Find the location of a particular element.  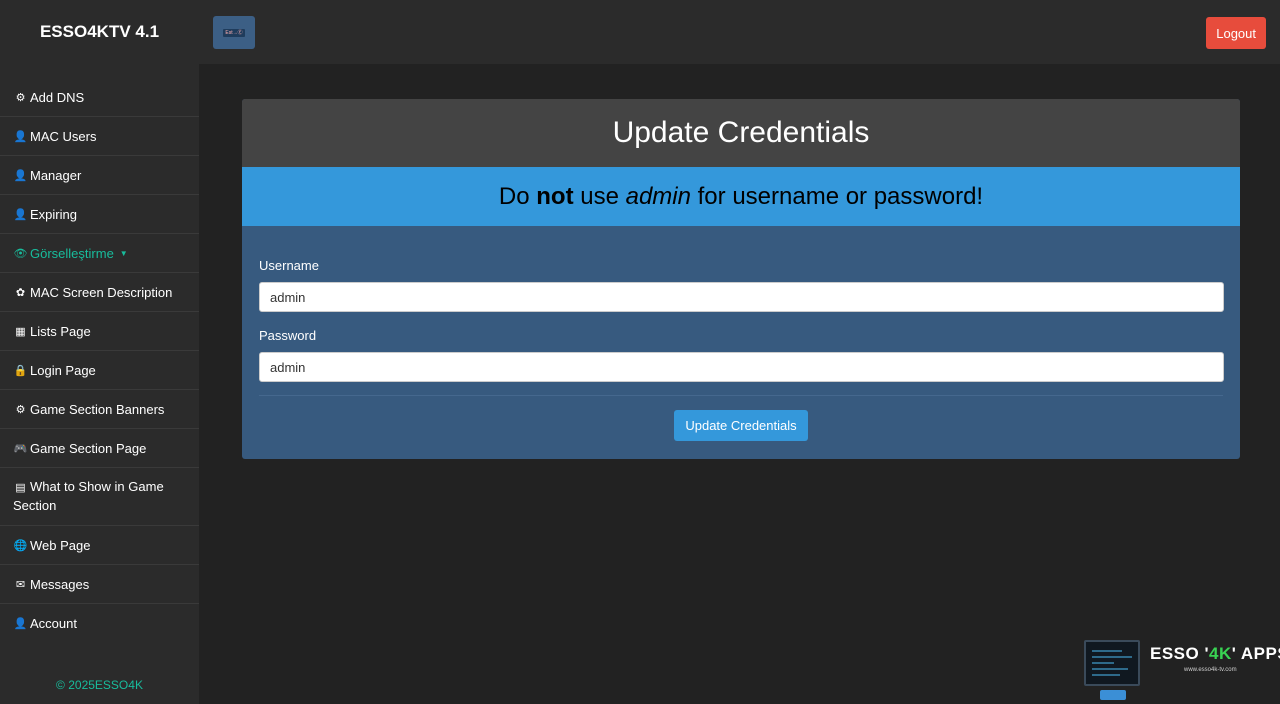

form-divider is located at coordinates (741, 395).